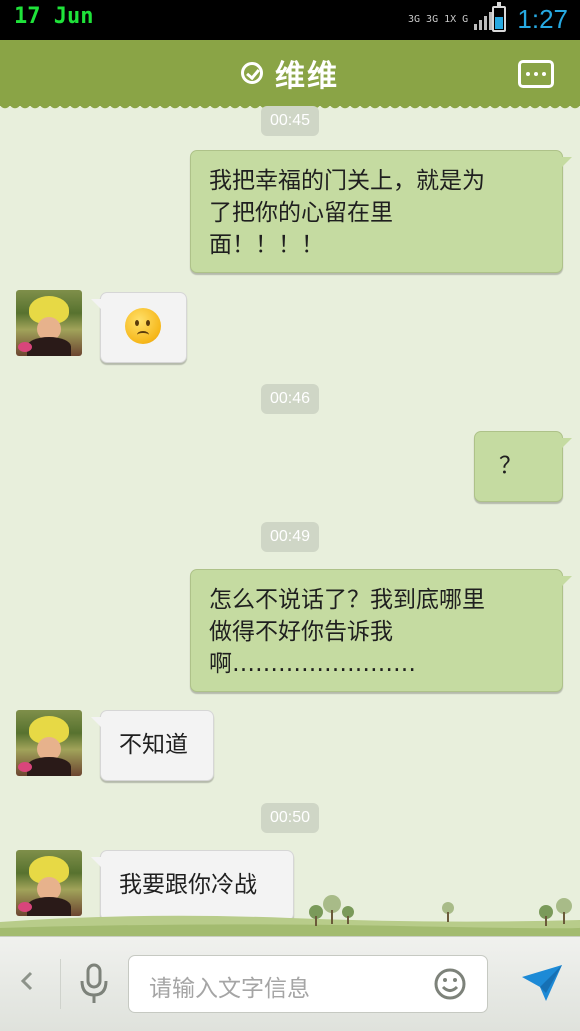 The height and width of the screenshot is (1031, 580). I want to click on message-bubble-sent: 我把幸福的门关上，就是为 了把你的心留在里 面！！！！, so click(381, 211).